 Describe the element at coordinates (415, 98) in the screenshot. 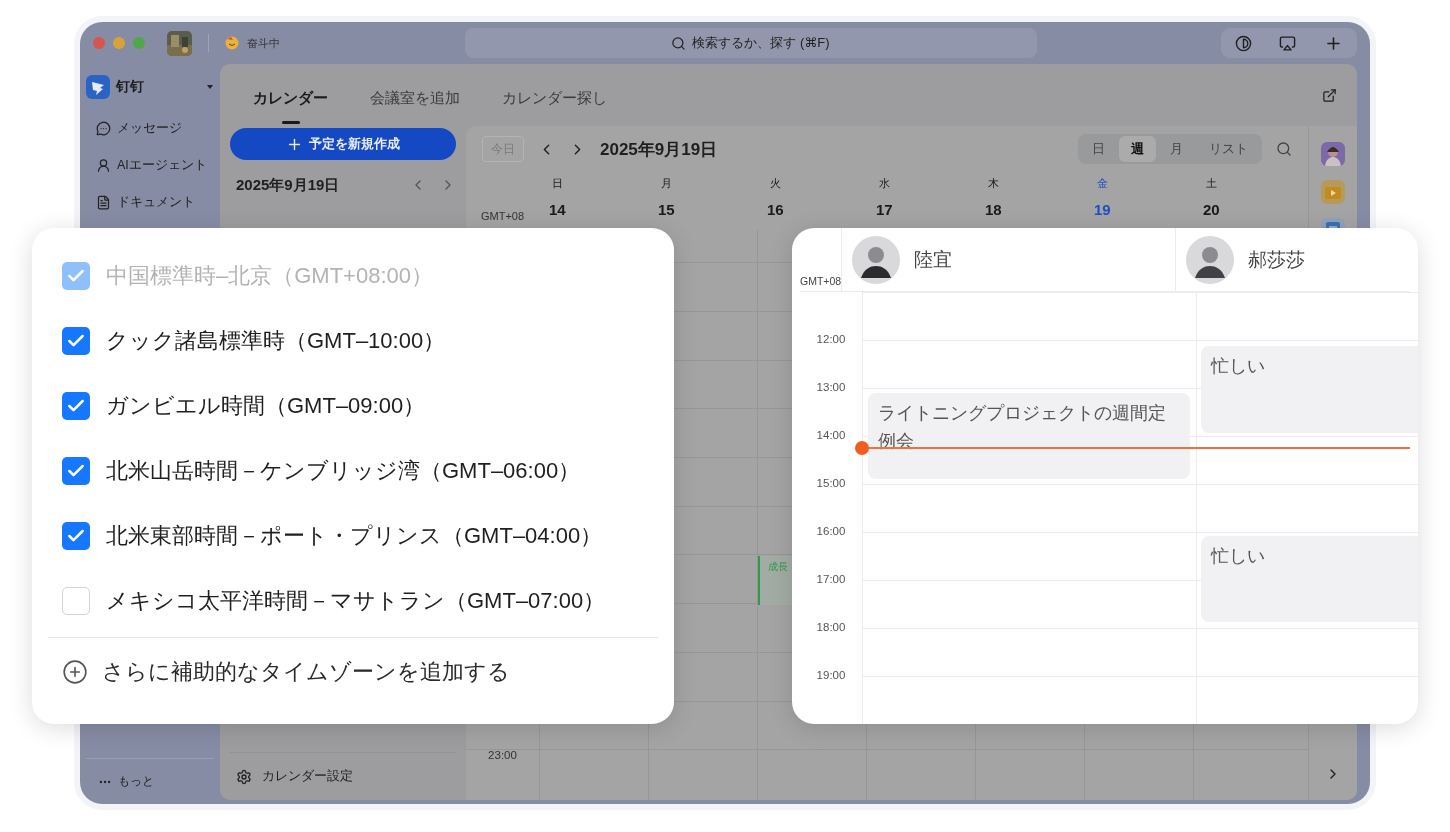

I see `tab: 会議室を追加` at that location.